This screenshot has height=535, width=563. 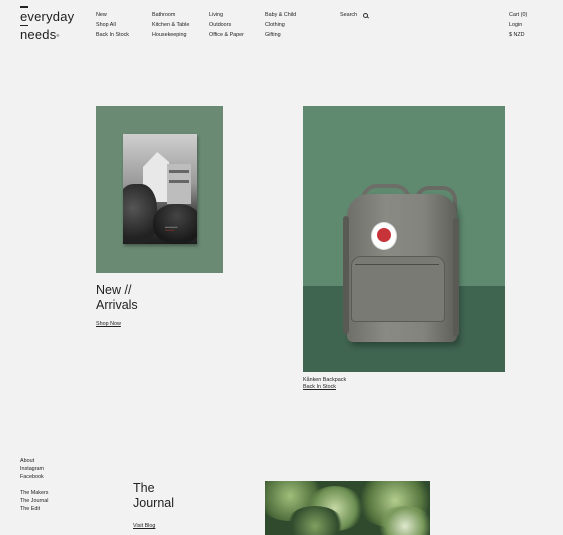 I want to click on logo-word-everyday: everyday, so click(x=47, y=16).